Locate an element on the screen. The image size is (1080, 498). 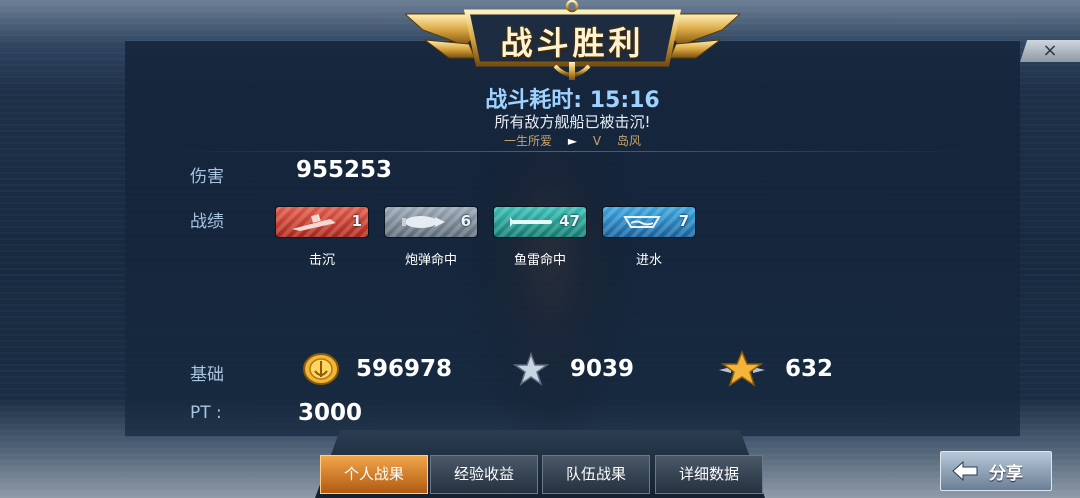
badge-shell-hits: 6 is located at coordinates (431, 222).